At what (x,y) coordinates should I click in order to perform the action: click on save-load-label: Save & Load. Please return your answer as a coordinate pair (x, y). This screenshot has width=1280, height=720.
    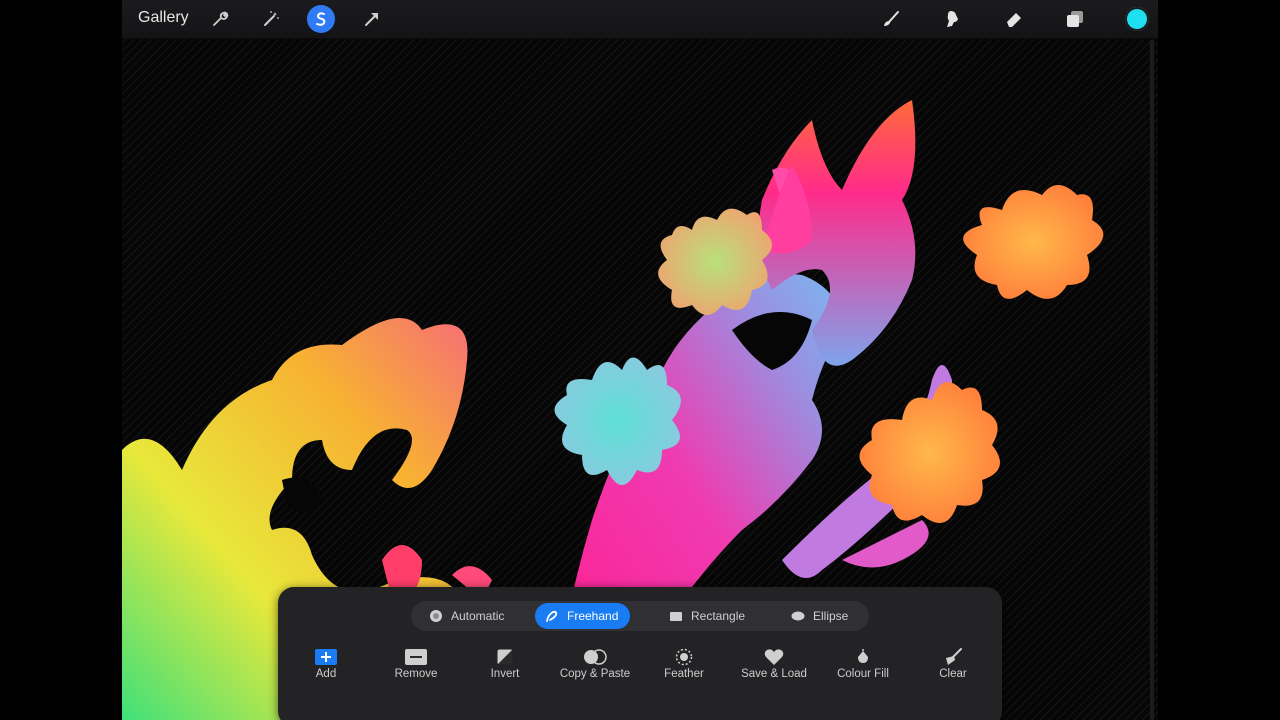
    Looking at the image, I should click on (774, 674).